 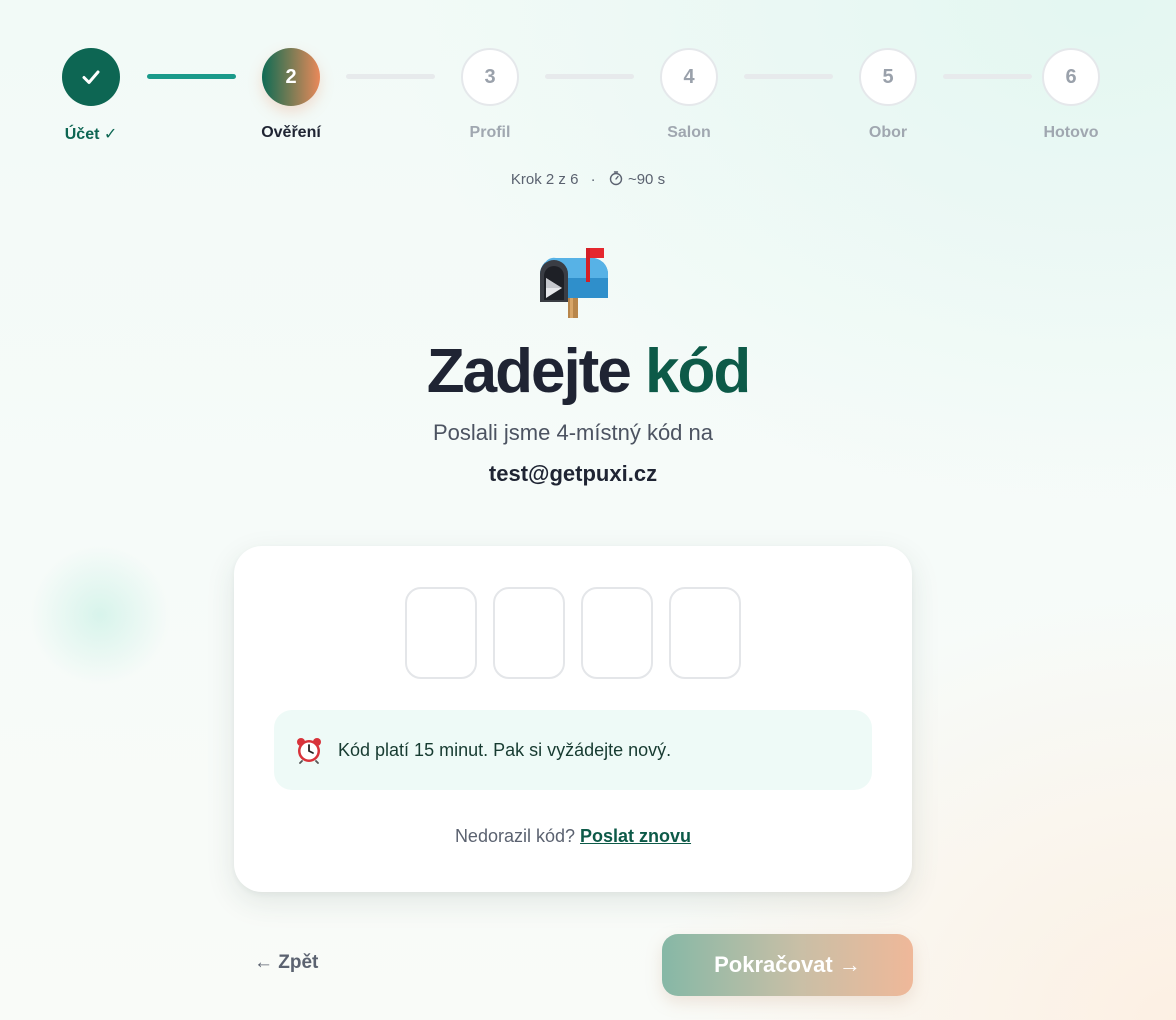 What do you see at coordinates (544, 179) in the screenshot?
I see `step-progress-text: Krok 2 z 6` at bounding box center [544, 179].